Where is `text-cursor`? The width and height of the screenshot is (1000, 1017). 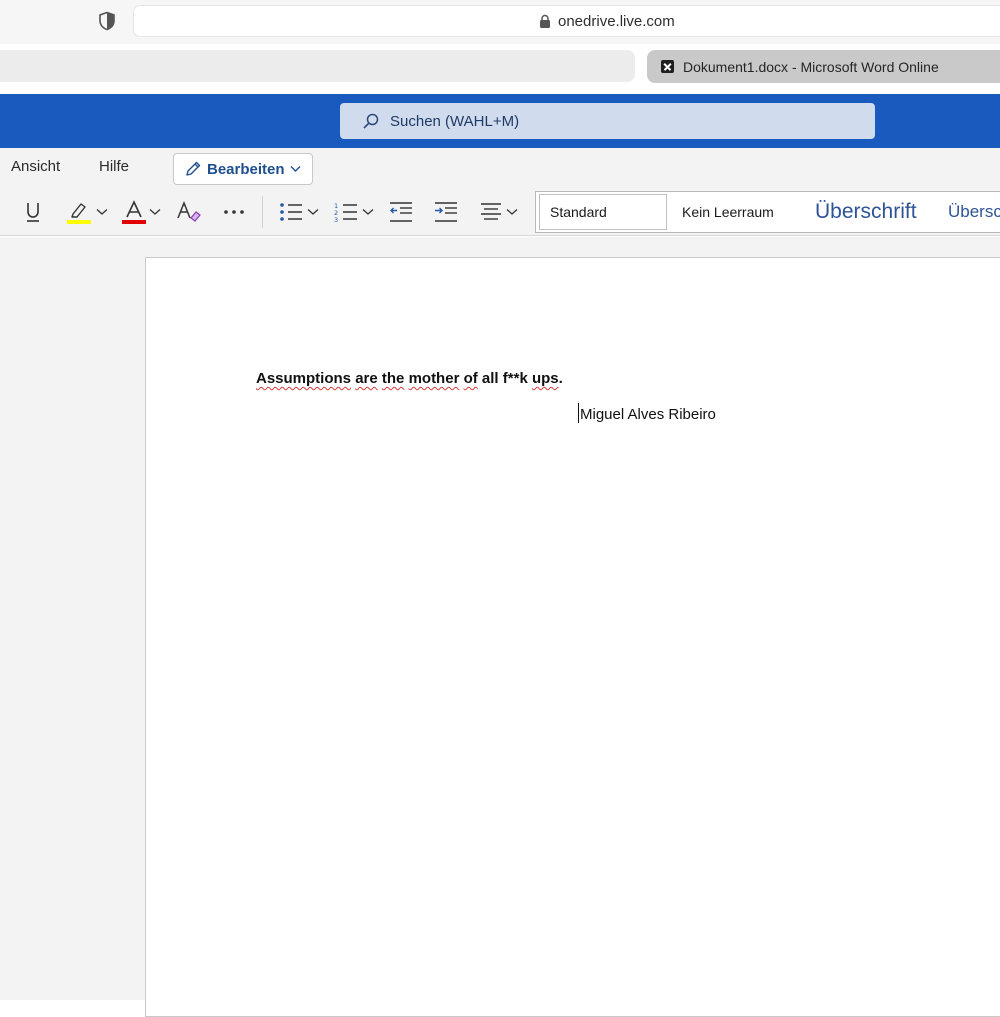
text-cursor is located at coordinates (578, 413).